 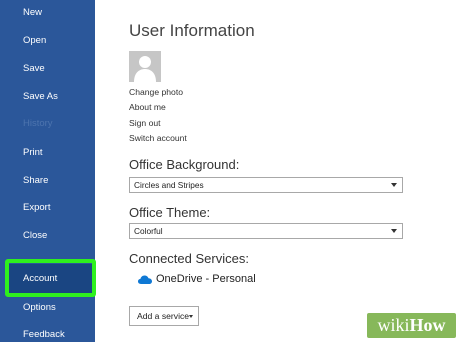 I want to click on avatar-icon, so click(x=145, y=66).